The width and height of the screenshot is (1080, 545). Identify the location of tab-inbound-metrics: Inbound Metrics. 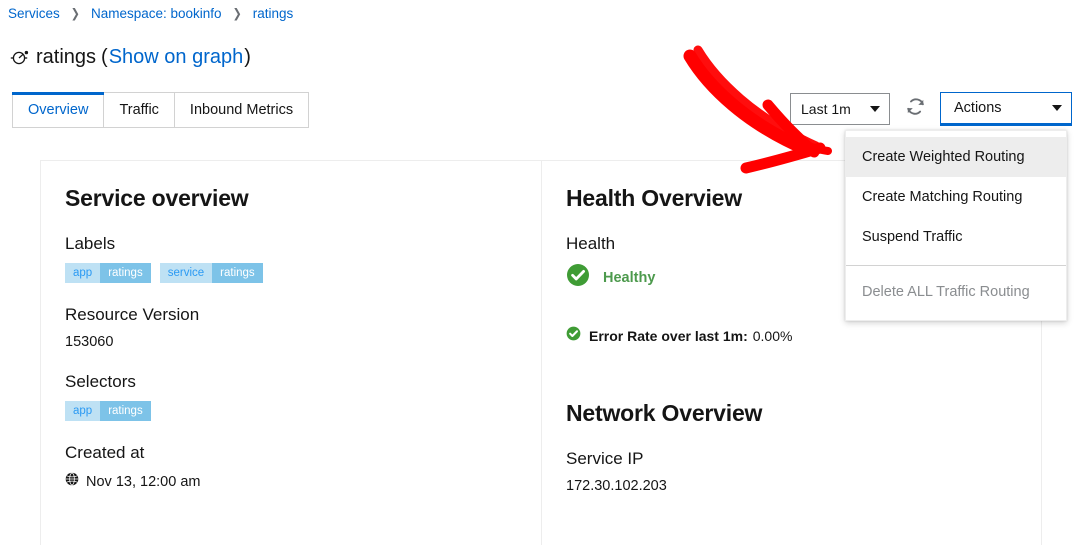
(241, 110).